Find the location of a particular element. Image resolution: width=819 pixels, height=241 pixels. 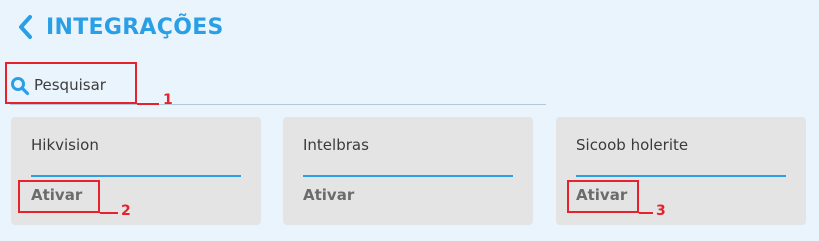

activate-button: Ativar is located at coordinates (328, 195).